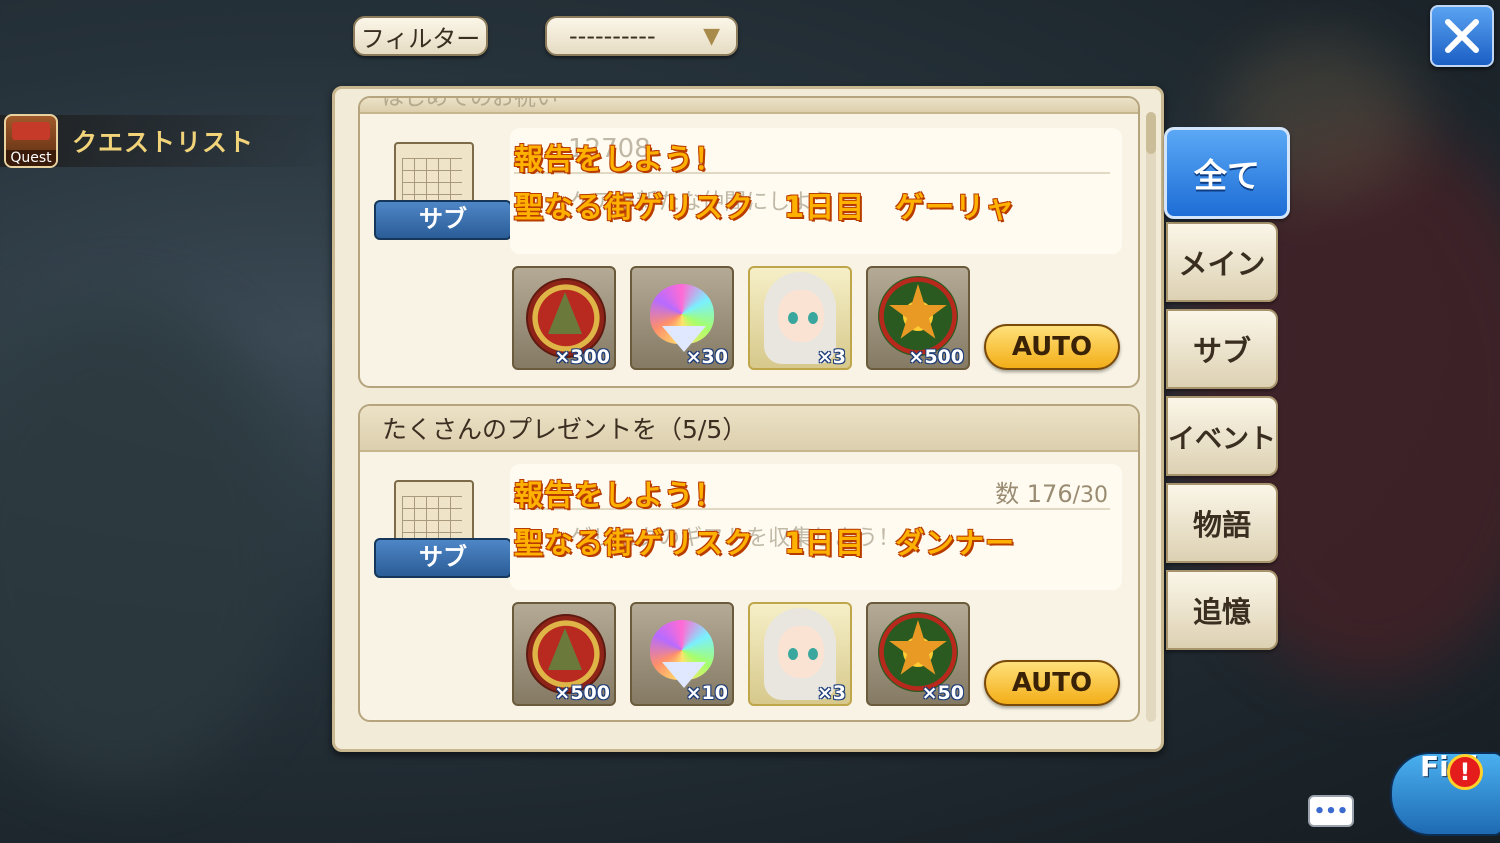 This screenshot has width=1500, height=843. I want to click on reward-quantity: ×10, so click(706, 693).